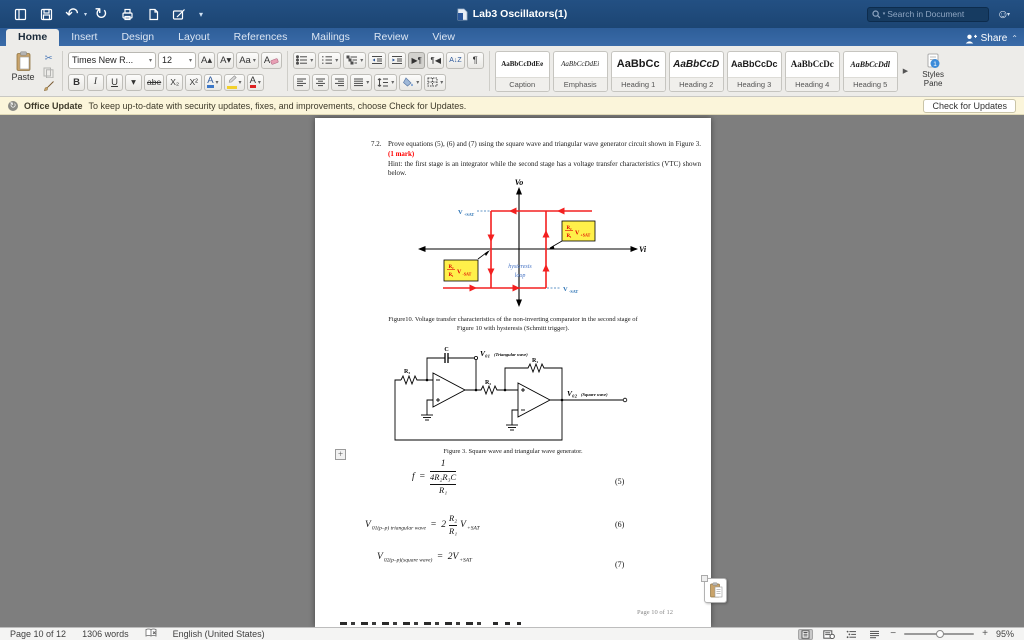 The height and width of the screenshot is (640, 1024). I want to click on share-button: Share ⌃, so click(991, 39).